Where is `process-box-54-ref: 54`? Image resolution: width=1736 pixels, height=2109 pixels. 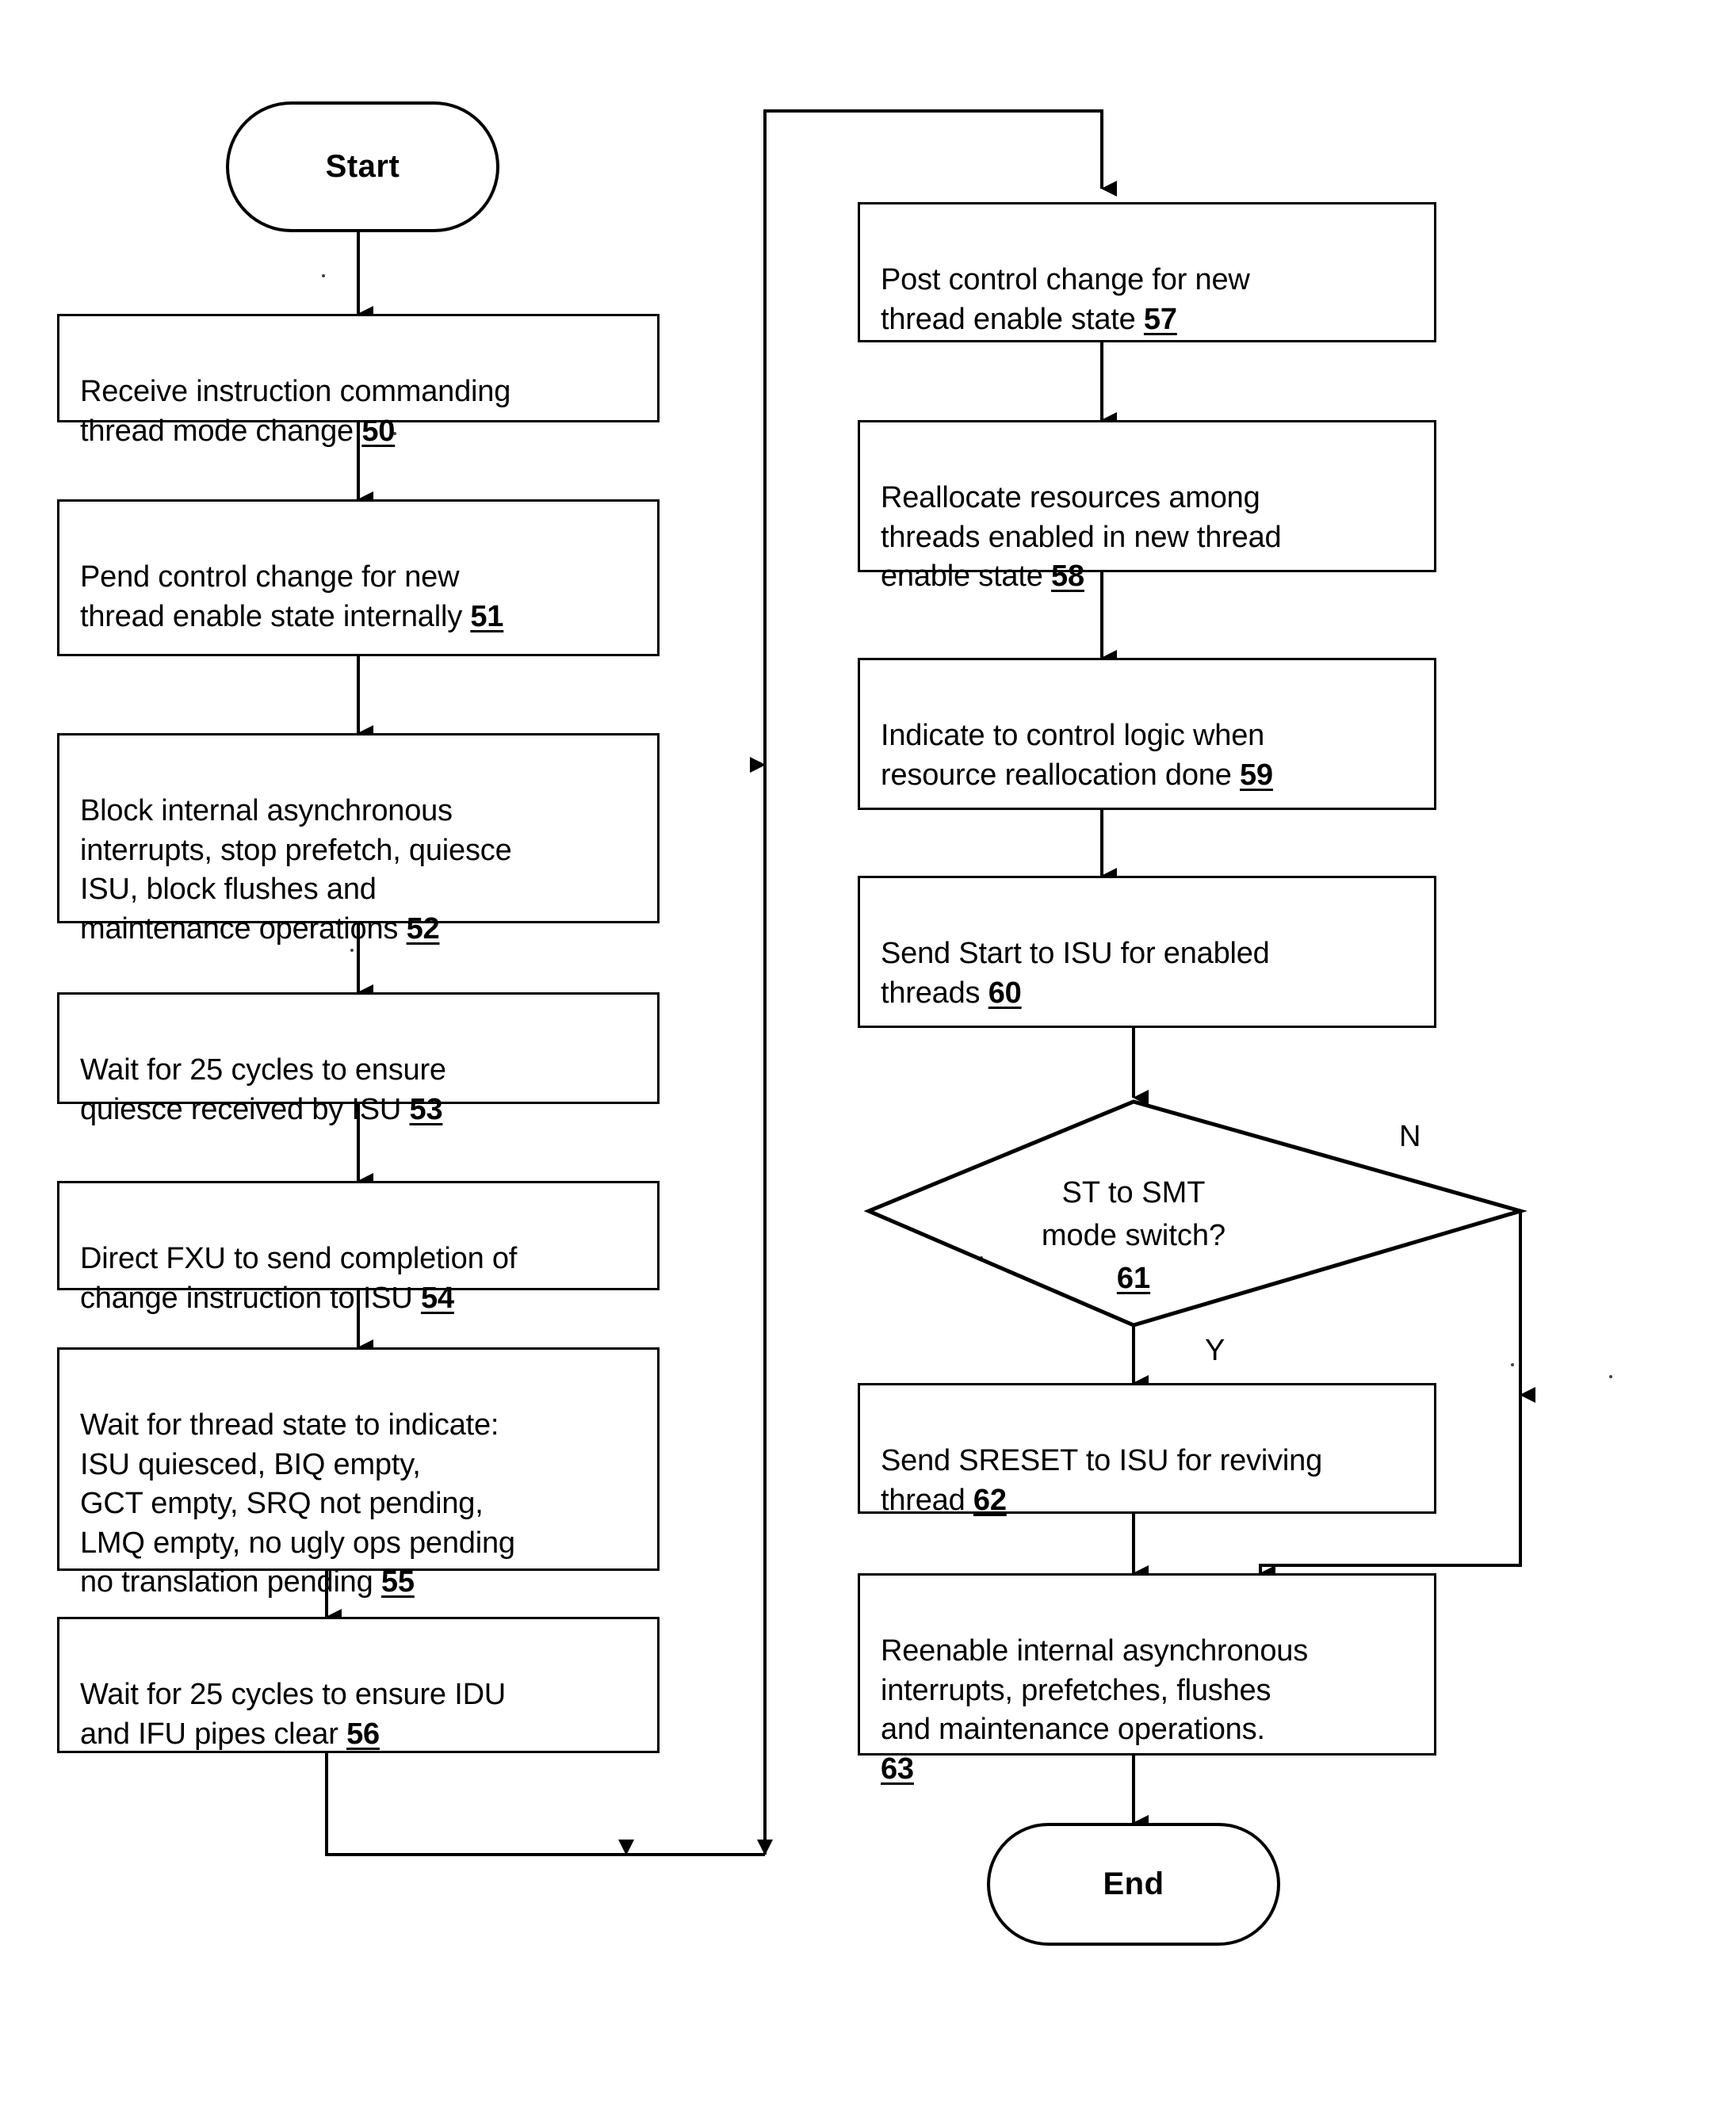
process-box-54-ref: 54 is located at coordinates (437, 1298).